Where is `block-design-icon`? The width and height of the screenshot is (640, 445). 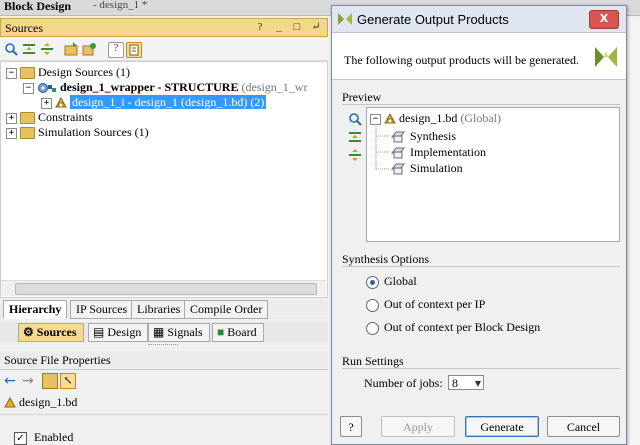 block-design-icon is located at coordinates (61, 102).